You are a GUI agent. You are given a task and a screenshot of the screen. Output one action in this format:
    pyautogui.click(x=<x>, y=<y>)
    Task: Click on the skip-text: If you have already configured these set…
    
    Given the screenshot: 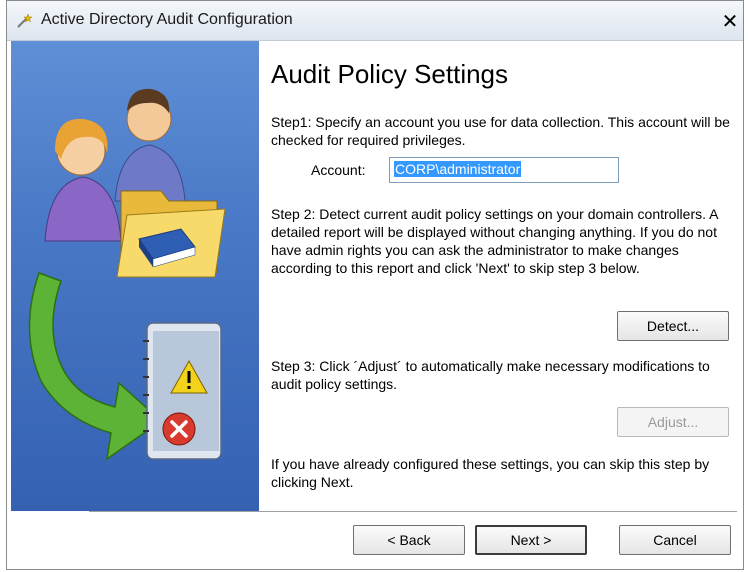 What is the action you would take?
    pyautogui.click(x=490, y=473)
    